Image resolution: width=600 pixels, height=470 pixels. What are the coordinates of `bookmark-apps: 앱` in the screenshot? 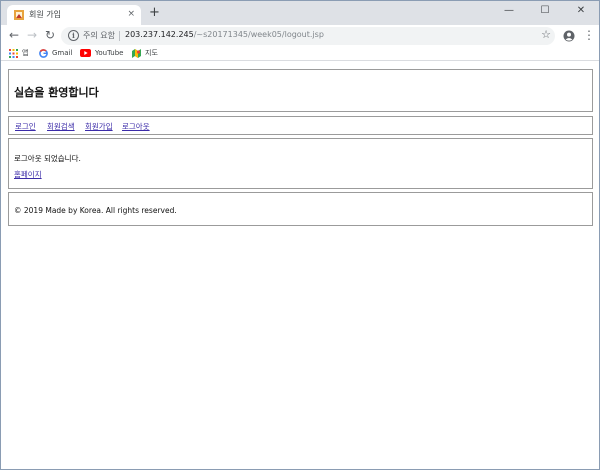 It's located at (18, 53).